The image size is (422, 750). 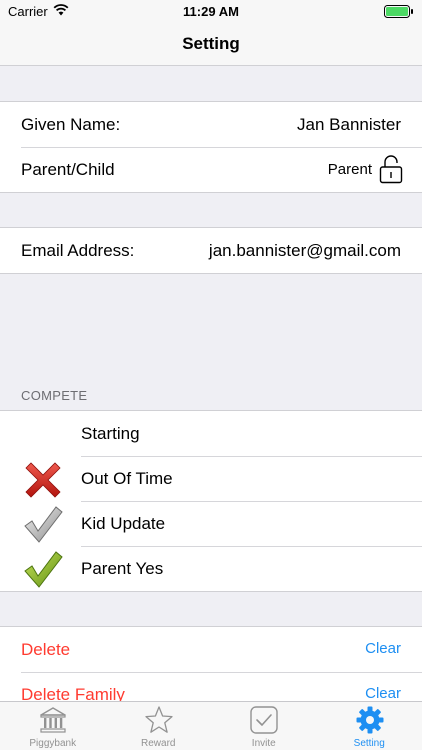 I want to click on compete-item-starting: Starting, so click(x=211, y=433).